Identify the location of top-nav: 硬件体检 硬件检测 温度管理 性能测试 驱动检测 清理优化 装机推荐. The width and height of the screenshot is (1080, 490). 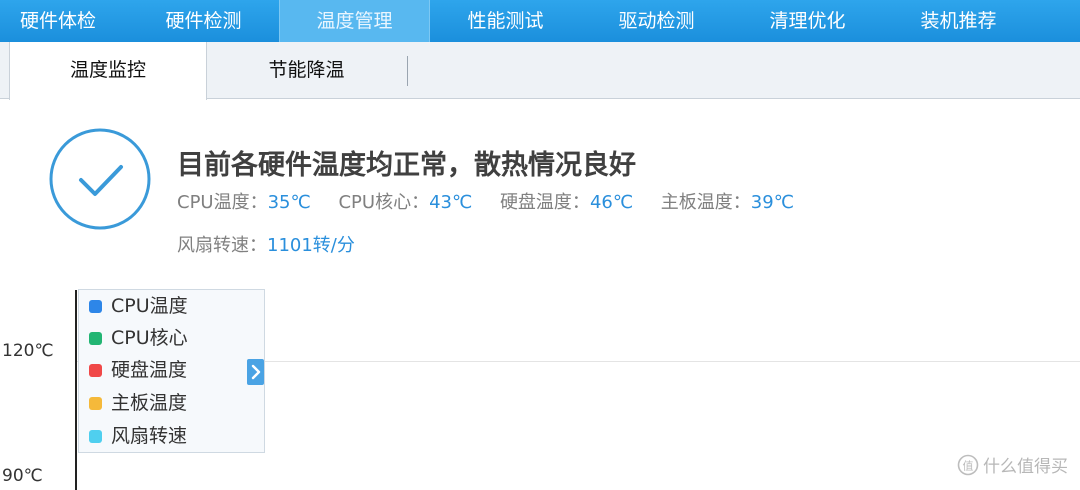
(540, 21).